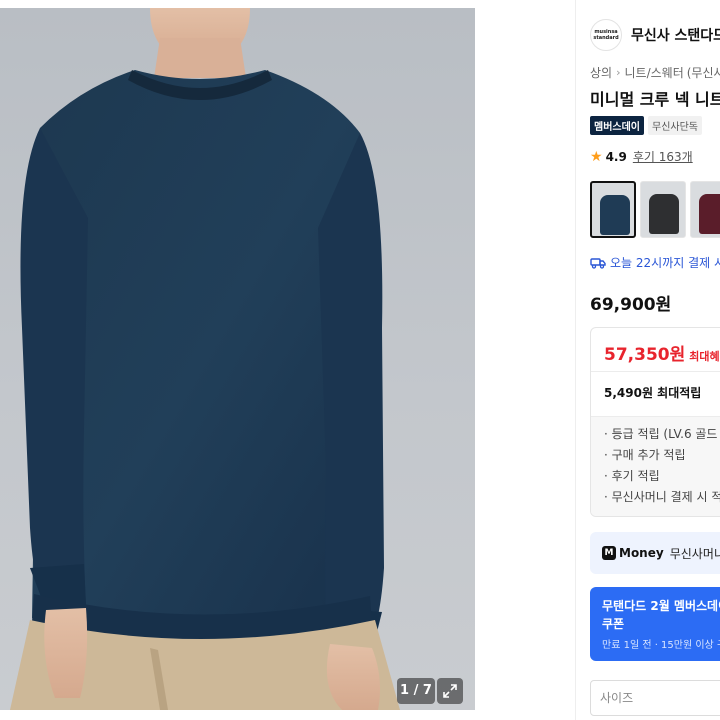 This screenshot has width=720, height=720. I want to click on brand-name: 무신사 스탠다드, so click(675, 36).